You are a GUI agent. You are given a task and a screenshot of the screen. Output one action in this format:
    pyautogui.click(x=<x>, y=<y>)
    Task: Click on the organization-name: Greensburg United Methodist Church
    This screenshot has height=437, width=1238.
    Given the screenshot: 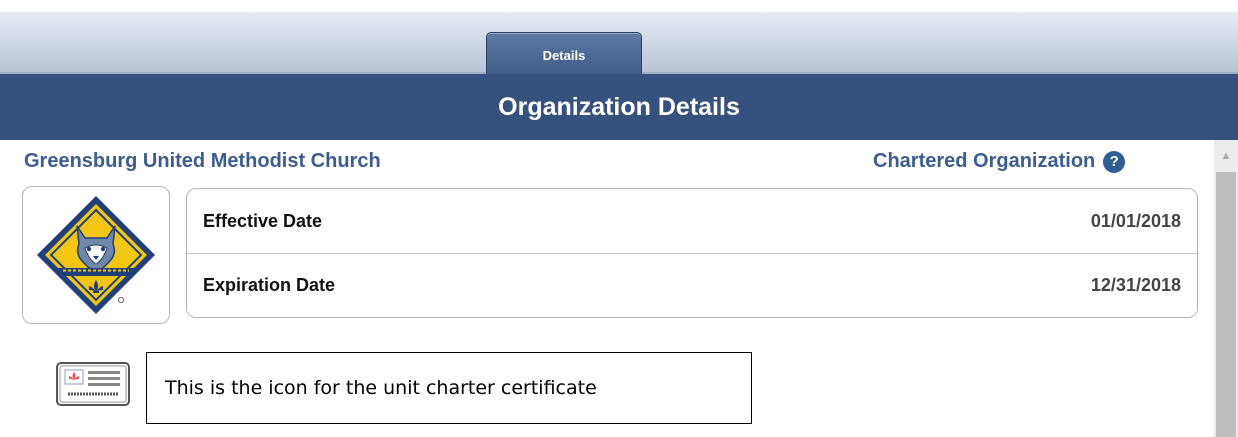 What is the action you would take?
    pyautogui.click(x=202, y=161)
    